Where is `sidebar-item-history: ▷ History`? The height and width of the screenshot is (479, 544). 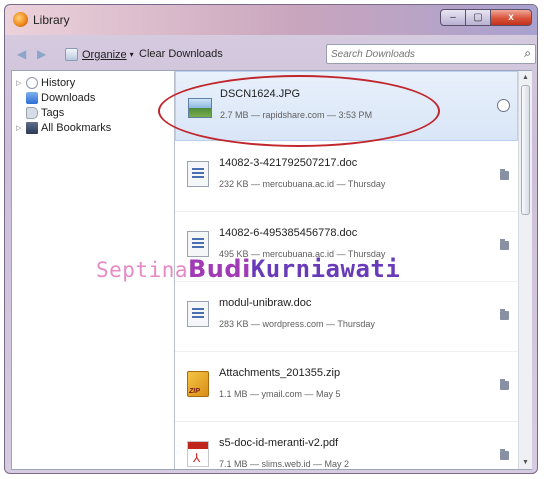 sidebar-item-history: ▷ History is located at coordinates (45, 82).